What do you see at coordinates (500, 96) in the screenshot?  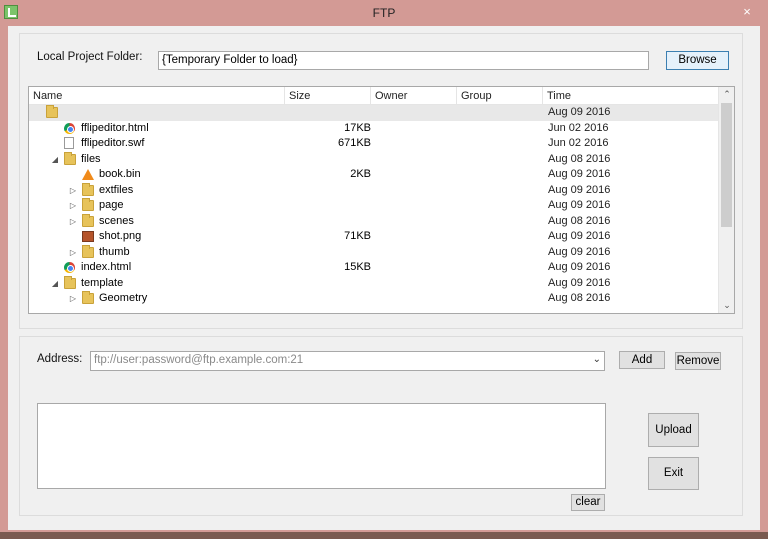 I see `column-header-group: Group` at bounding box center [500, 96].